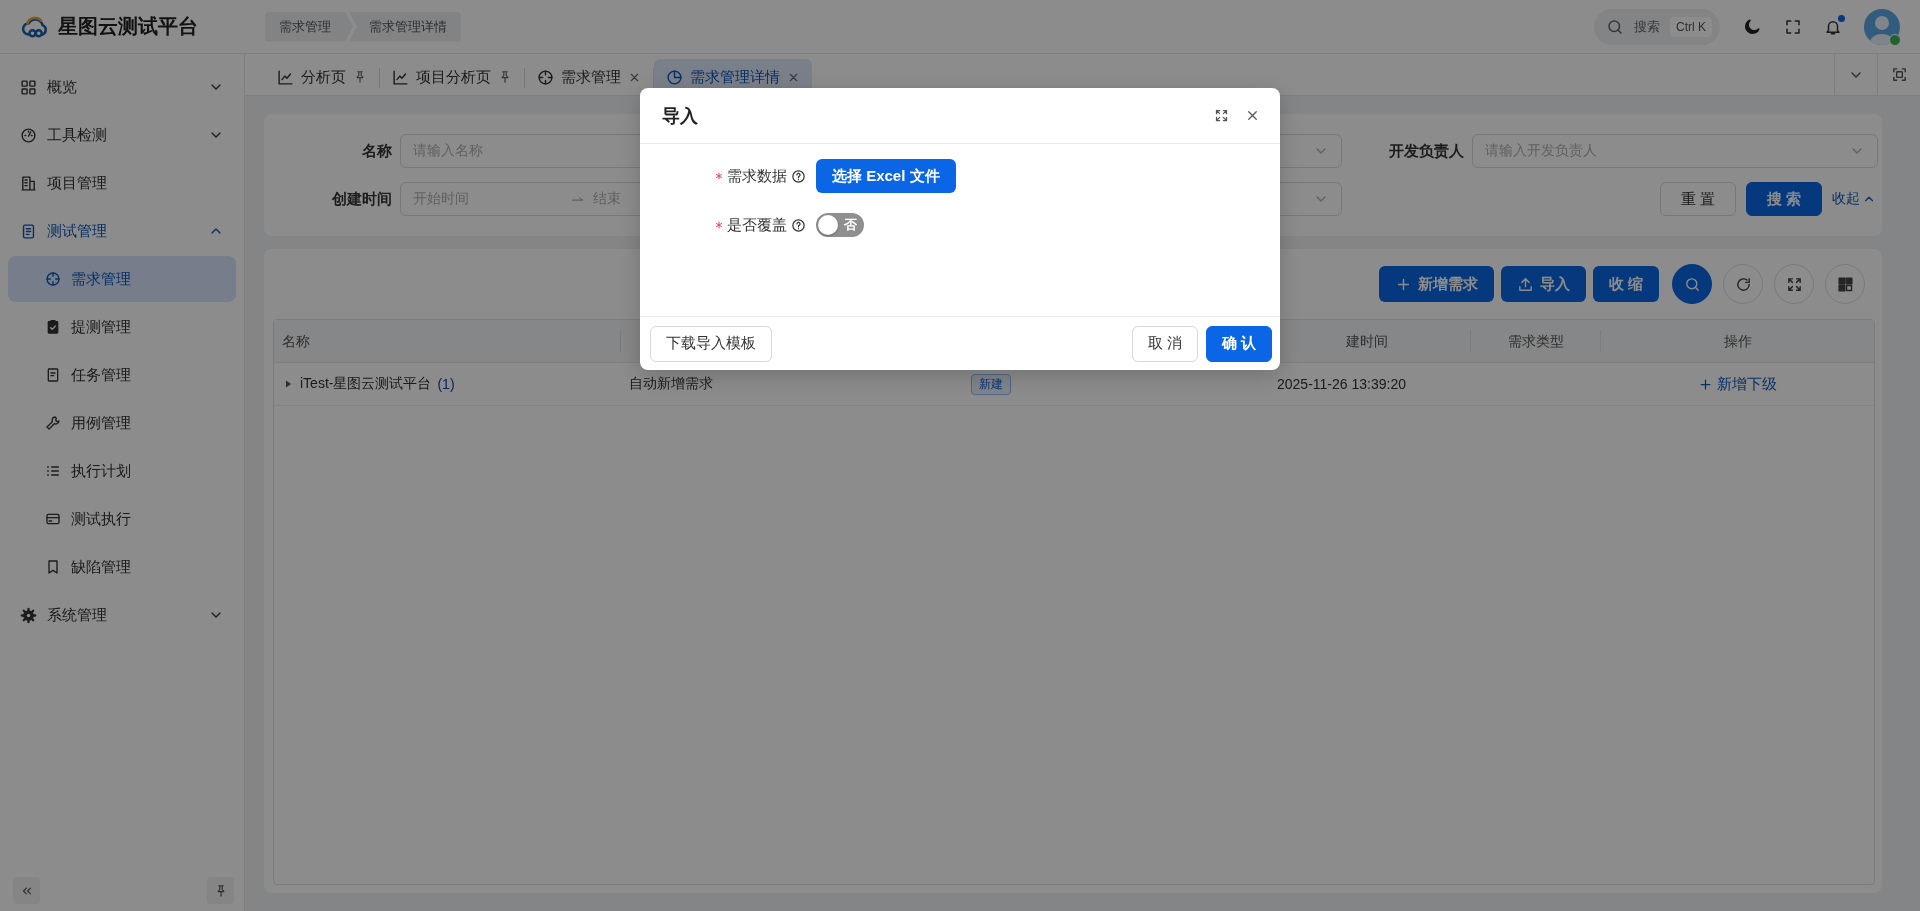  I want to click on status-tag: 新建, so click(991, 384).